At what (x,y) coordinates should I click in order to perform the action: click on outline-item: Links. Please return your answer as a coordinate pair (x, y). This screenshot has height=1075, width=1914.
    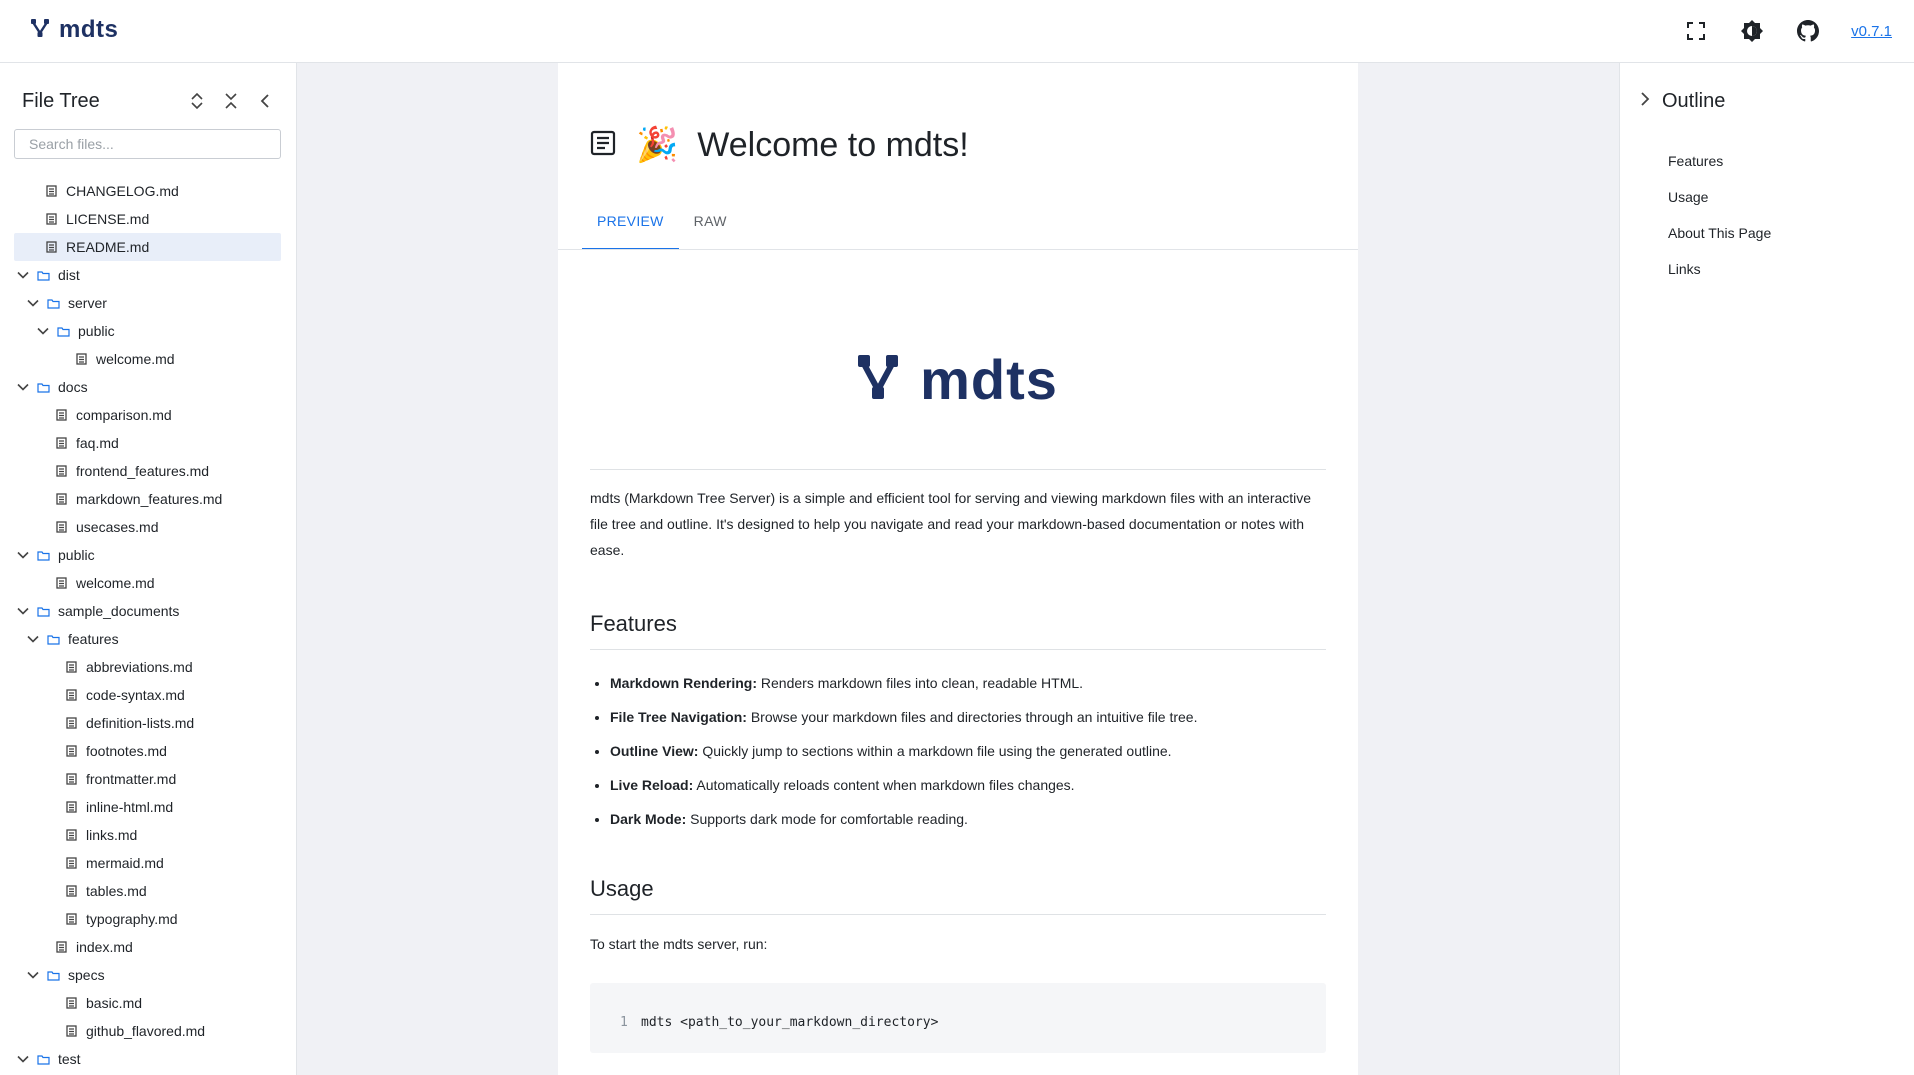
    Looking at the image, I should click on (1719, 269).